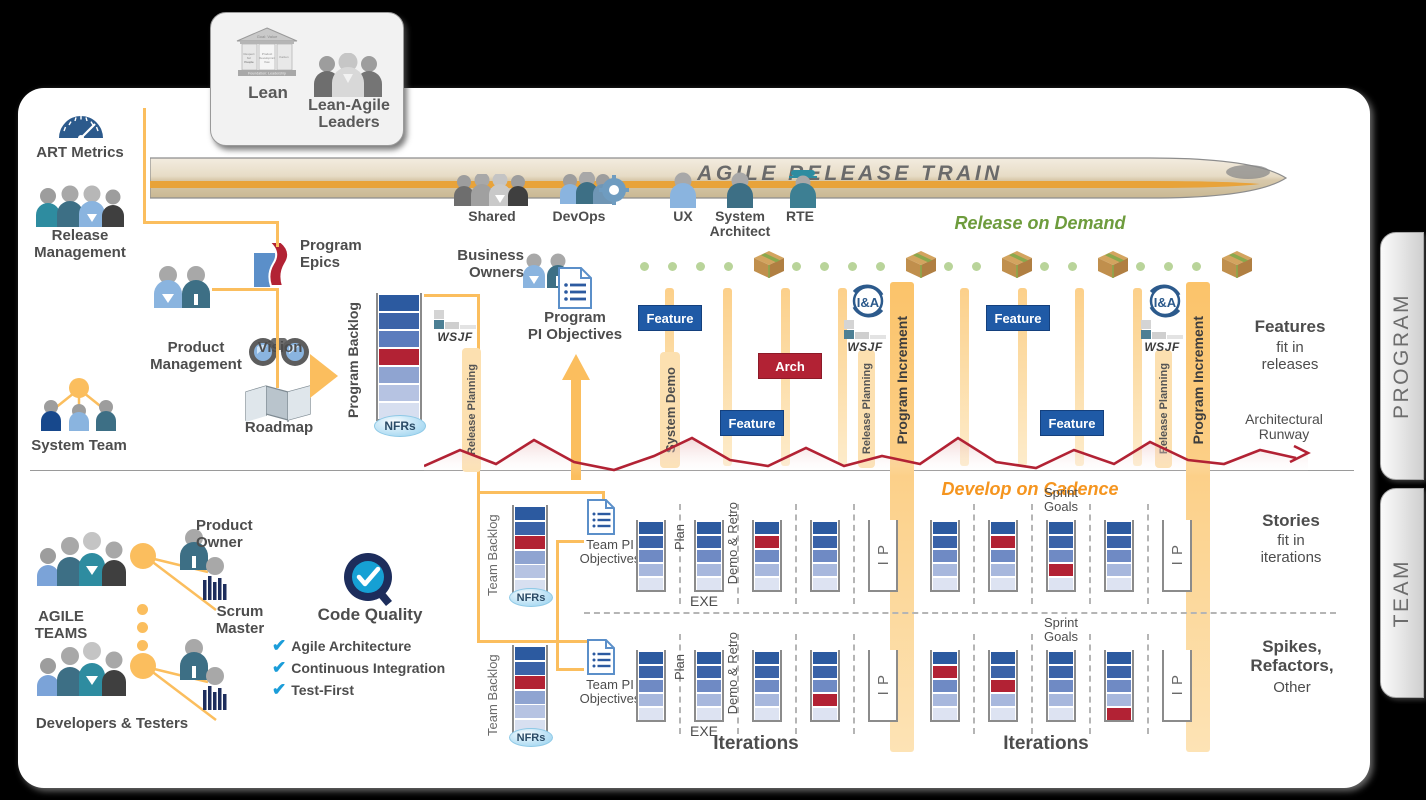 This screenshot has height=800, width=1426. I want to click on backlog-feed-arrow, so click(324, 376).